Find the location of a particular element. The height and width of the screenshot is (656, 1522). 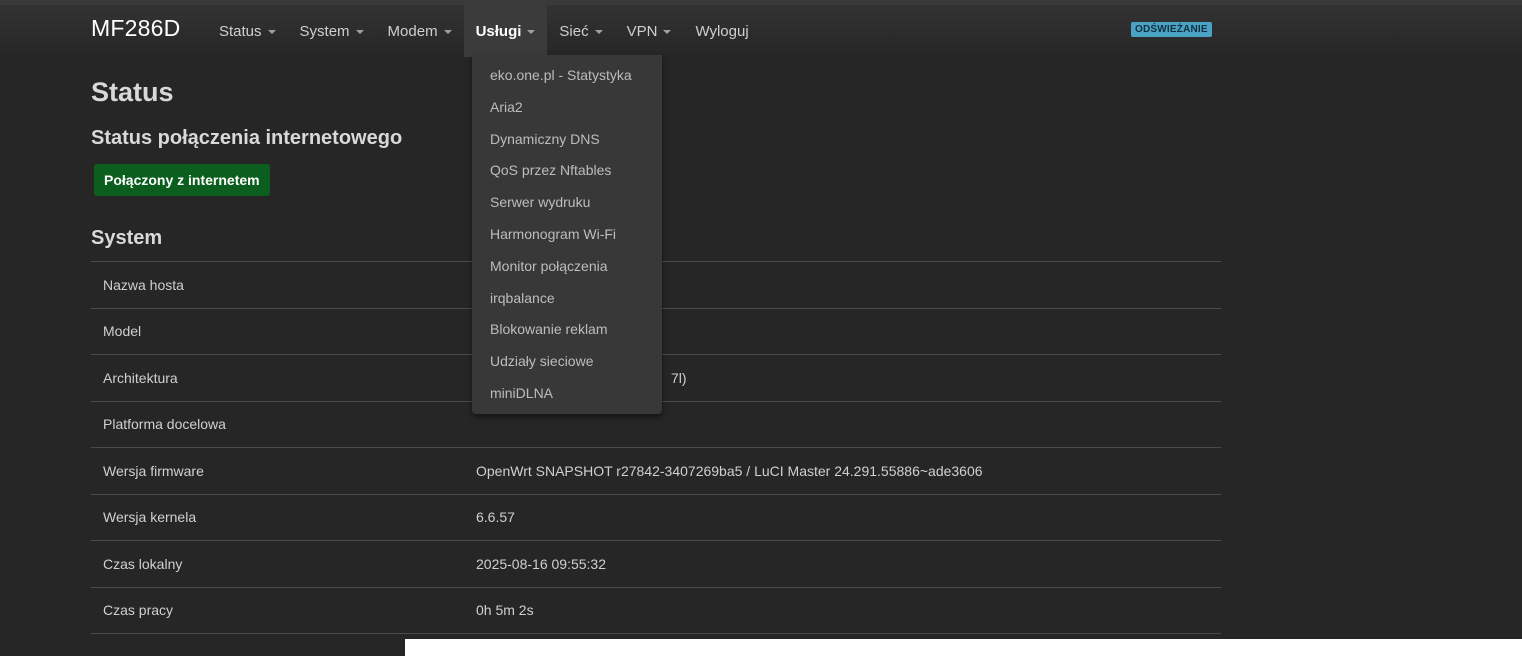

menu-item-aria2: Aria2 is located at coordinates (567, 107).